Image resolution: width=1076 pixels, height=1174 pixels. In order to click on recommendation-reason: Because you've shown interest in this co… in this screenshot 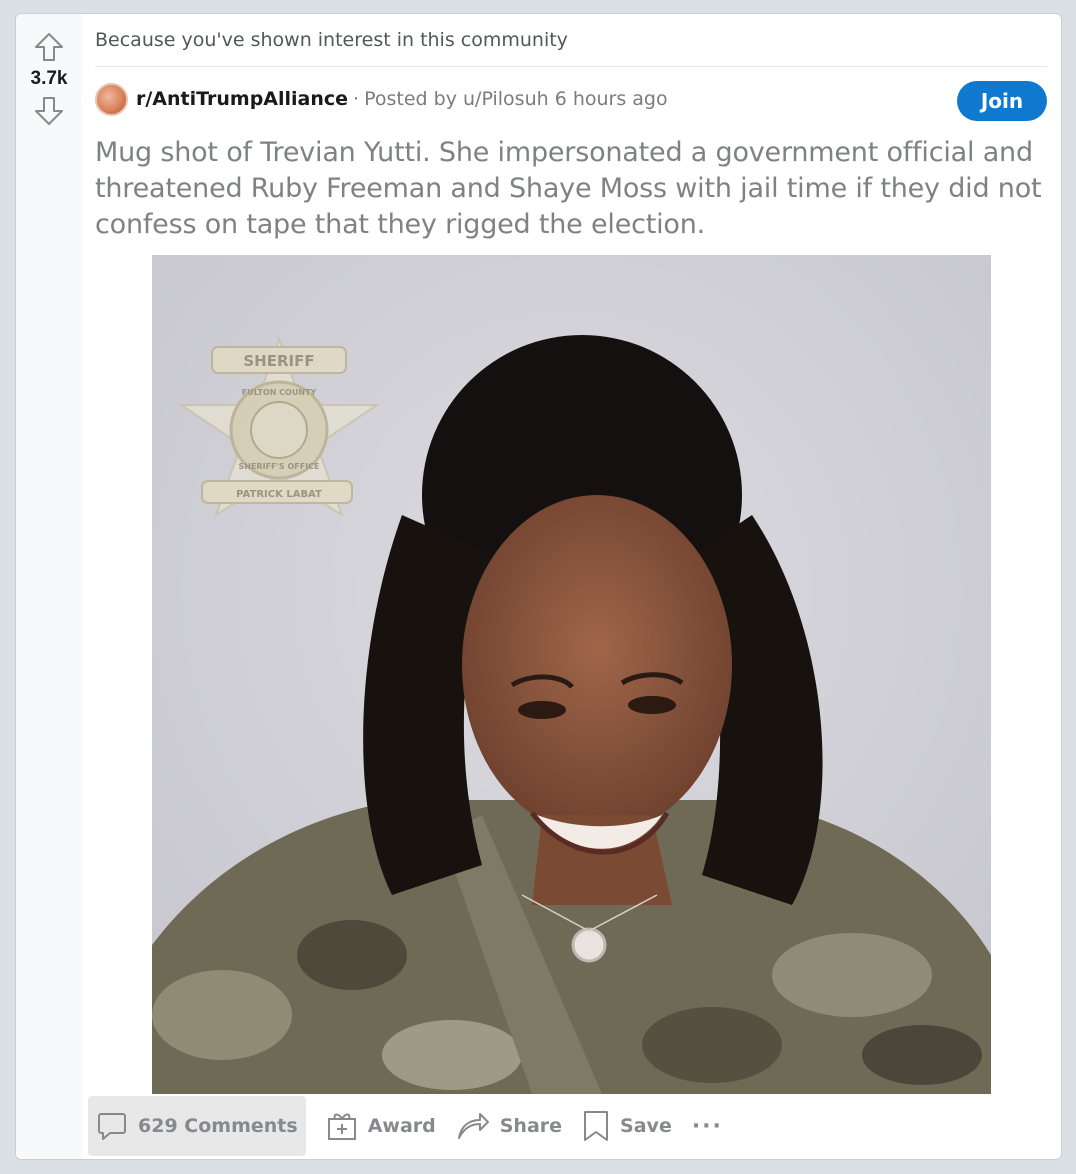, I will do `click(571, 40)`.